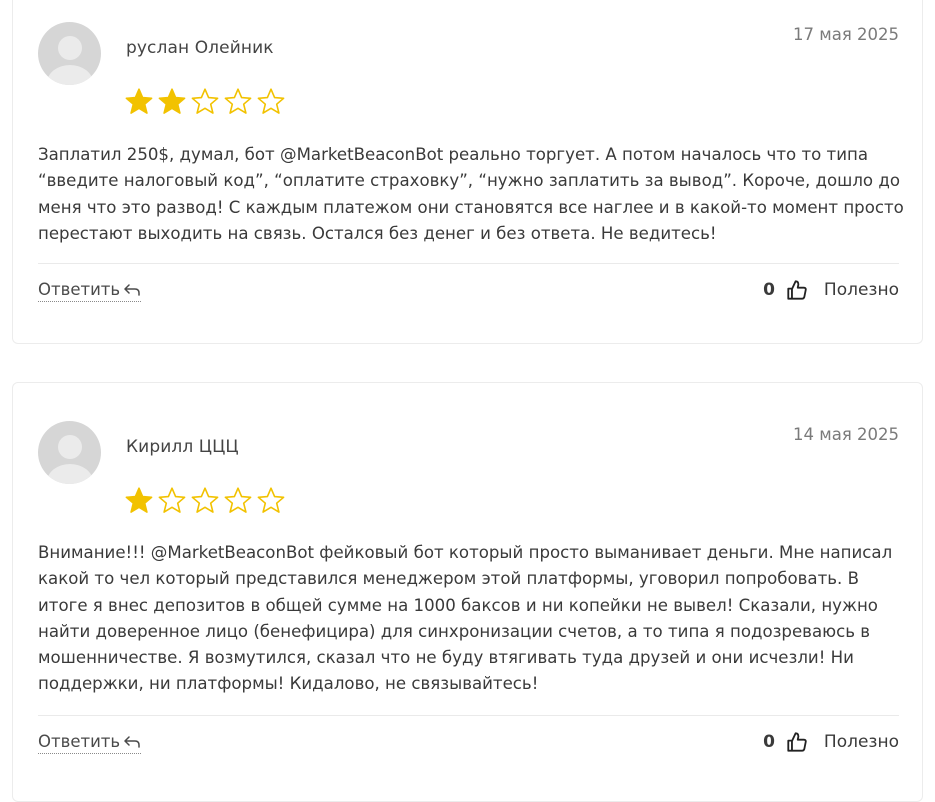 The image size is (935, 802). What do you see at coordinates (846, 34) in the screenshot?
I see `review-date: 17 мая 2025` at bounding box center [846, 34].